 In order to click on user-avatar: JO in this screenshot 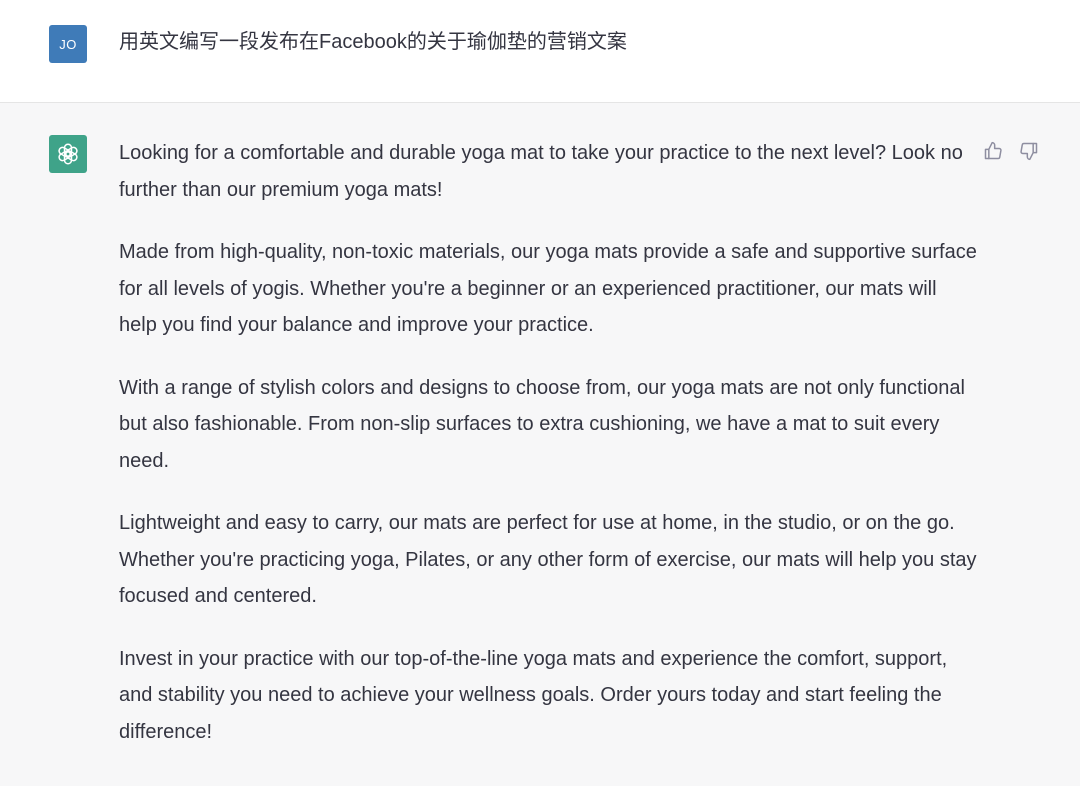, I will do `click(68, 44)`.